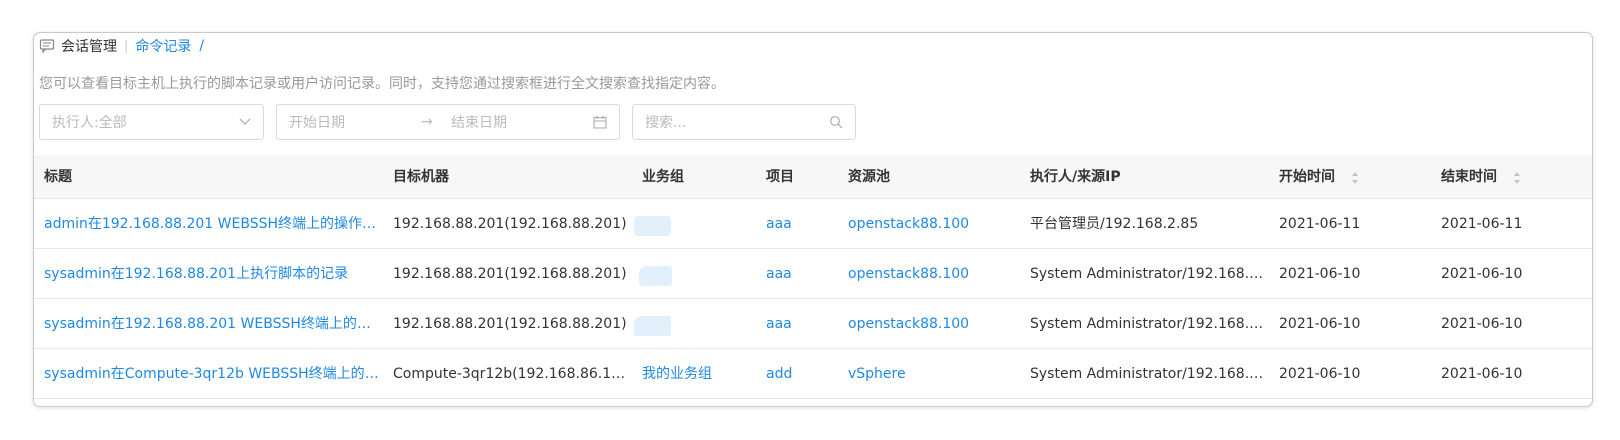 Image resolution: width=1620 pixels, height=440 pixels. I want to click on date-range-picker: 开始日期 → 结束日期, so click(448, 122).